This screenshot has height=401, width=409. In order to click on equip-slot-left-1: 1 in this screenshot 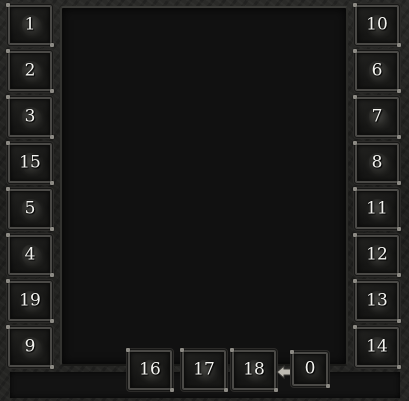, I will do `click(30, 25)`.